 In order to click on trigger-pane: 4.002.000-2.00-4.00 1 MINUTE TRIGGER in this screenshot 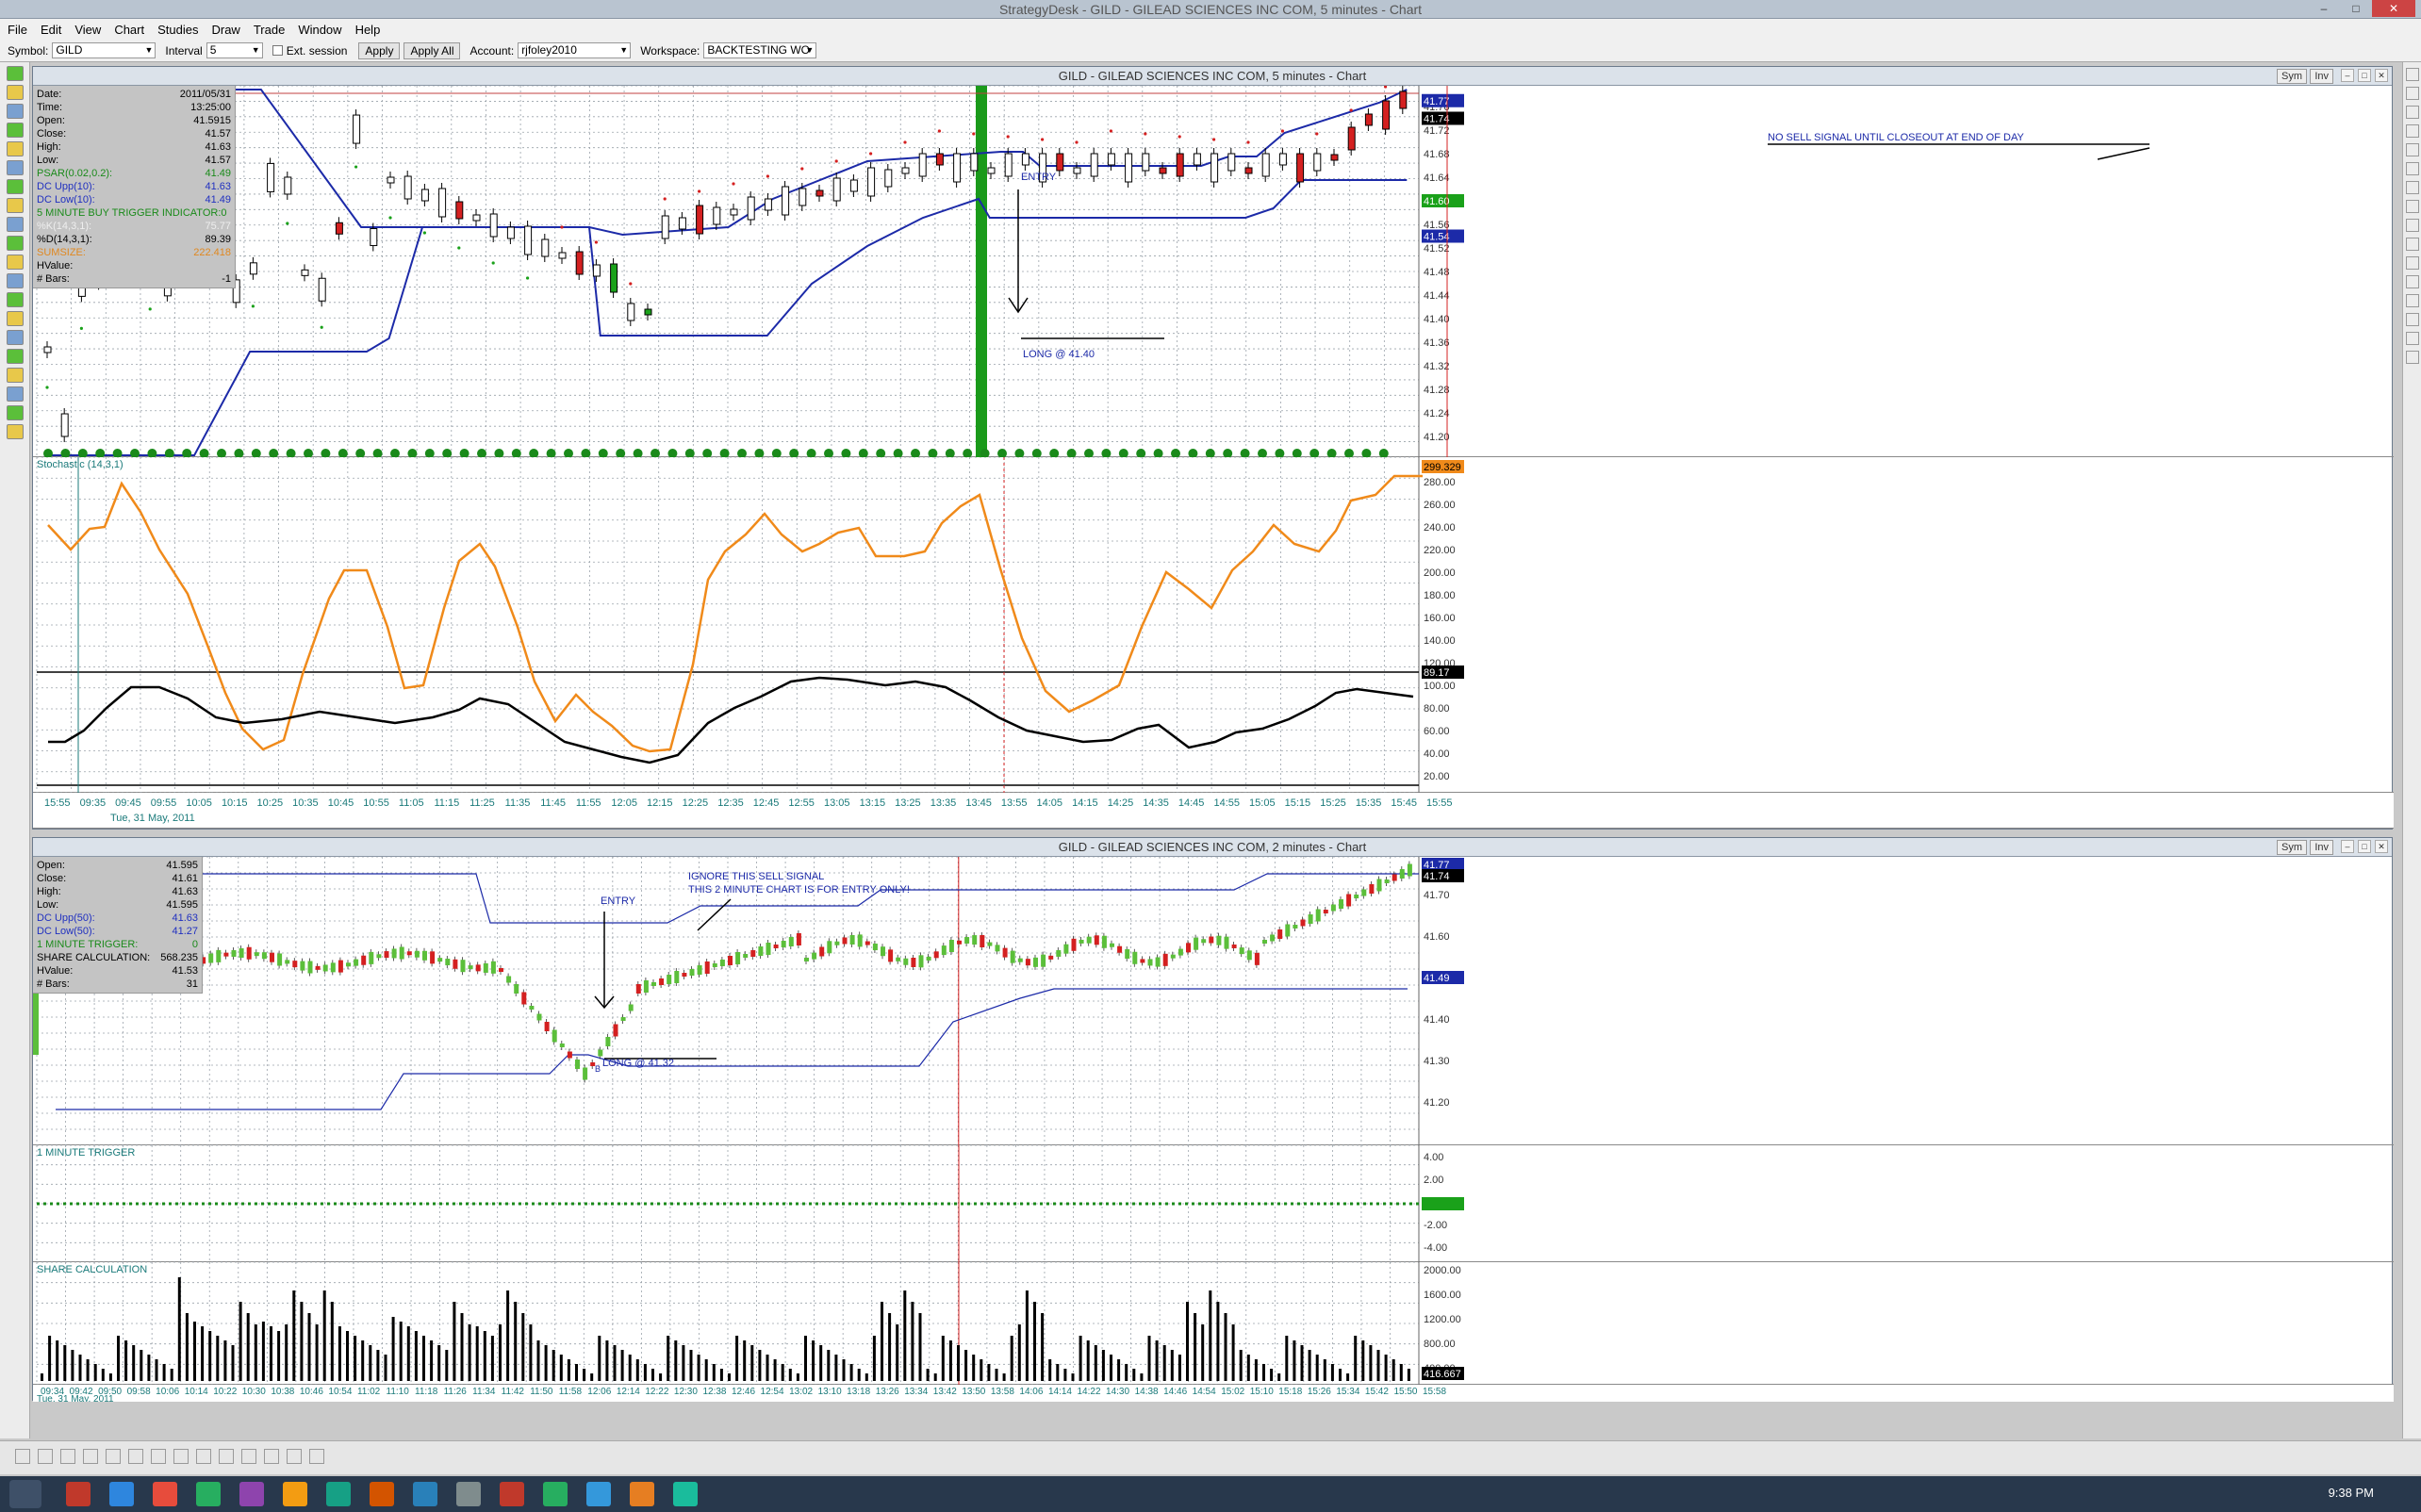, I will do `click(1213, 1203)`.